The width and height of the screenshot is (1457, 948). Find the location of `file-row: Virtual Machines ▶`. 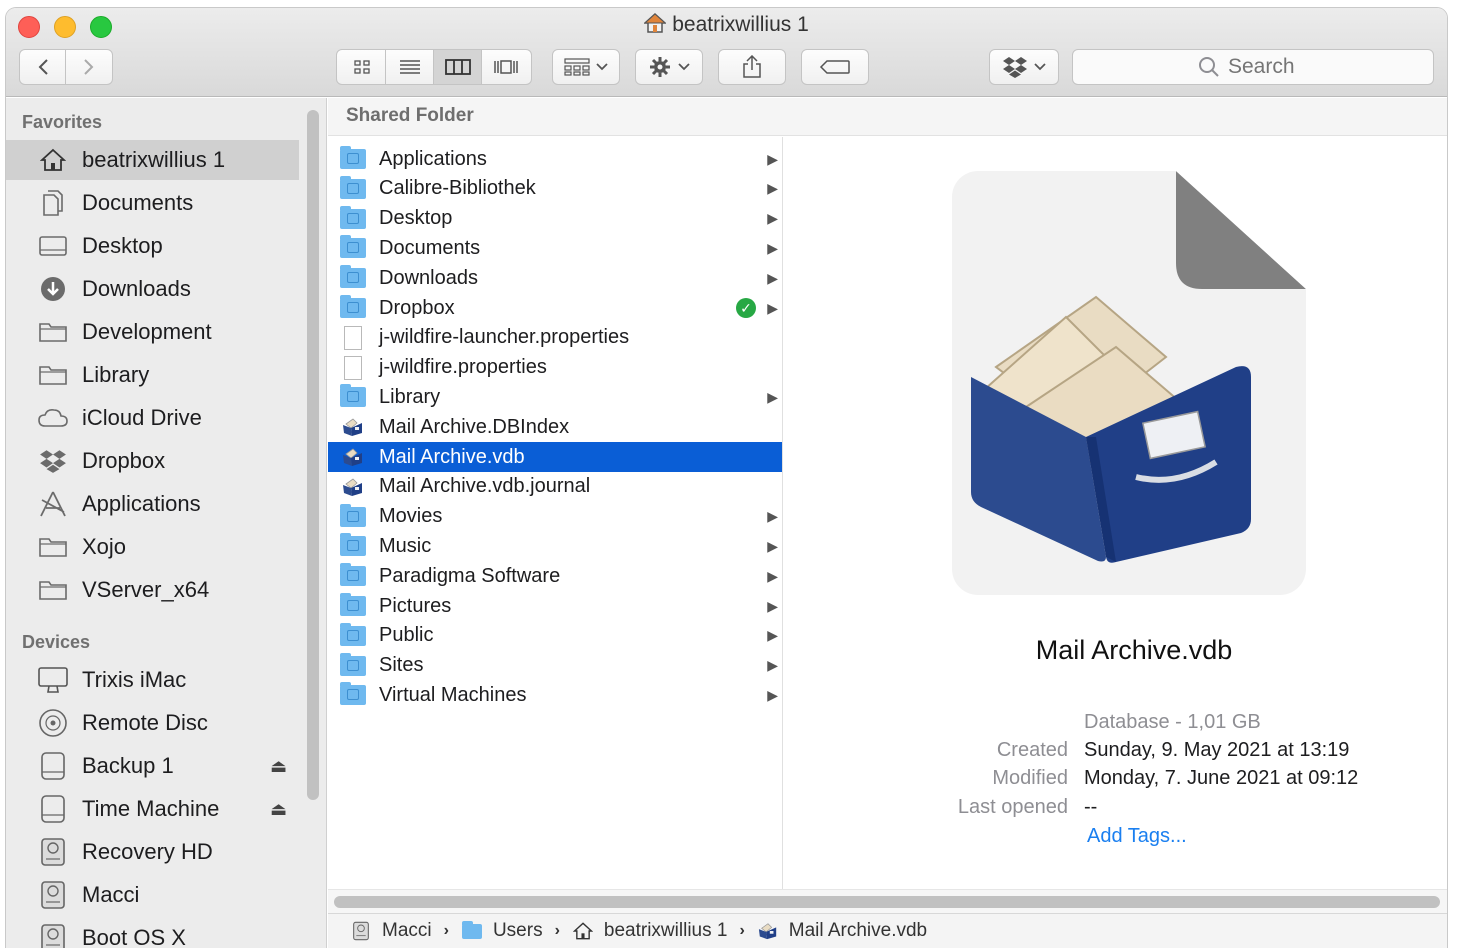

file-row: Virtual Machines ▶ is located at coordinates (555, 695).